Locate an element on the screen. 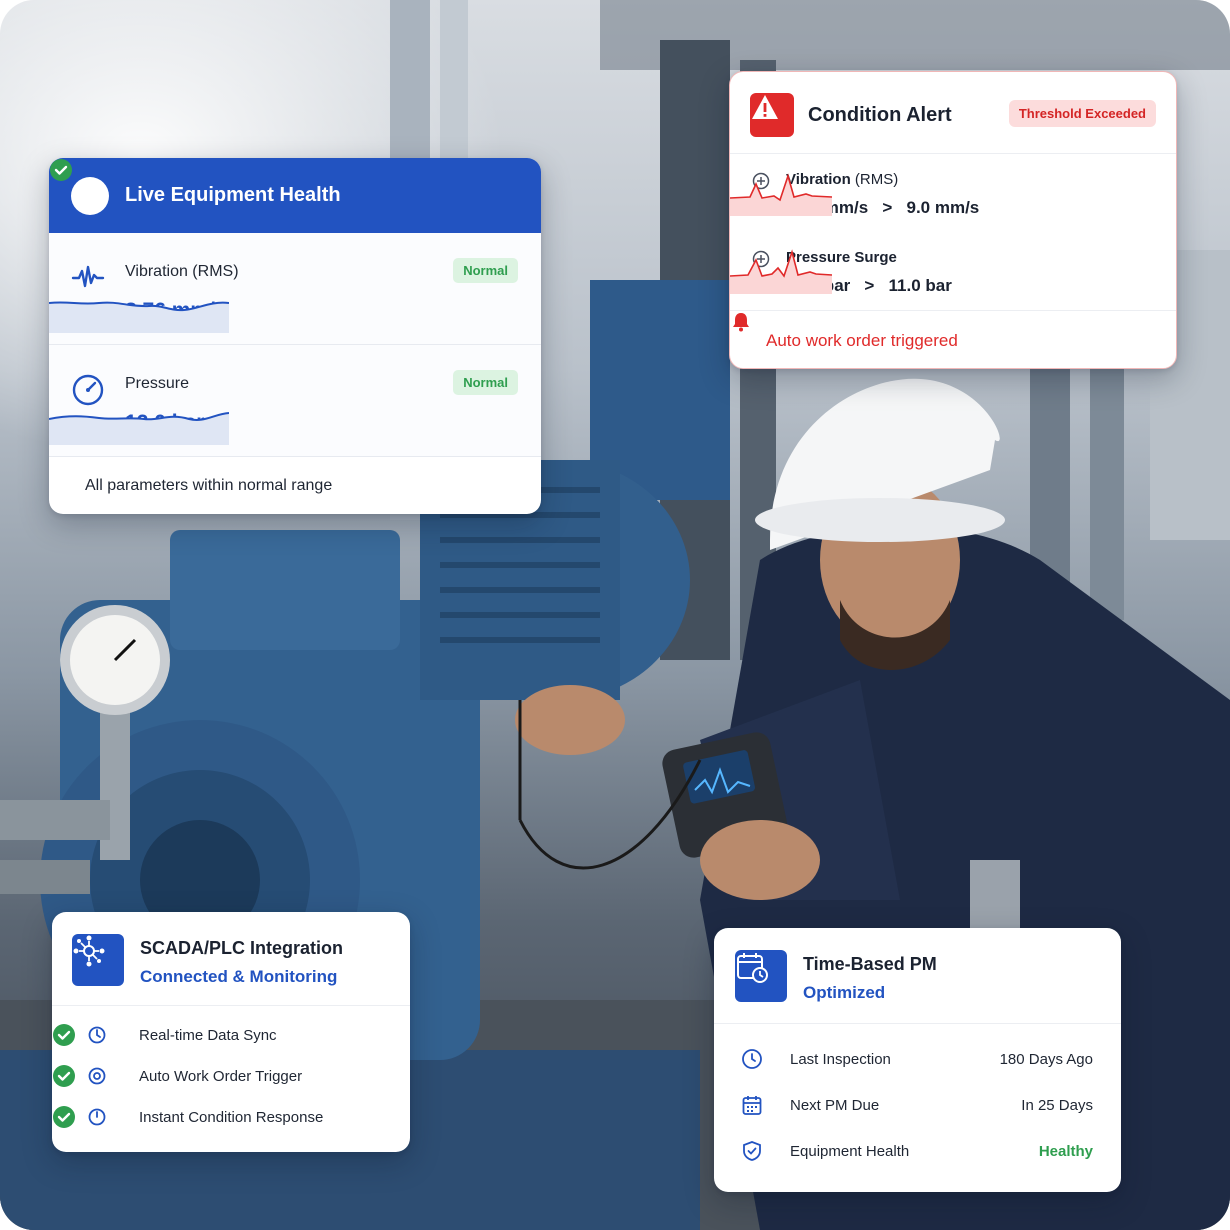 This screenshot has height=1230, width=1230. alert-row-pressure: Pressure Surge 12.5 bar > 11.0 bar is located at coordinates (953, 271).